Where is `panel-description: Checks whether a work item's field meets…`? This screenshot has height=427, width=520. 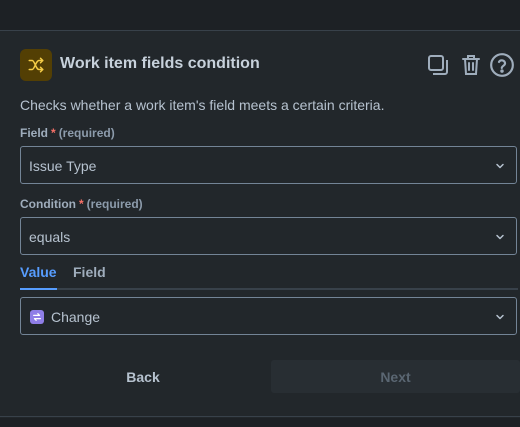
panel-description: Checks whether a work item's field meets… is located at coordinates (202, 105).